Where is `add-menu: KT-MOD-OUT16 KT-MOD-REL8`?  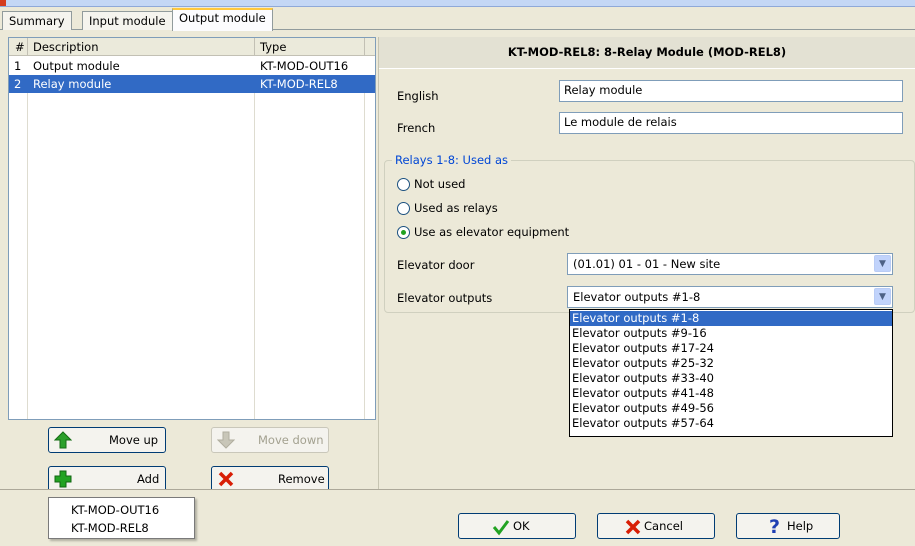
add-menu: KT-MOD-OUT16 KT-MOD-REL8 is located at coordinates (121, 518).